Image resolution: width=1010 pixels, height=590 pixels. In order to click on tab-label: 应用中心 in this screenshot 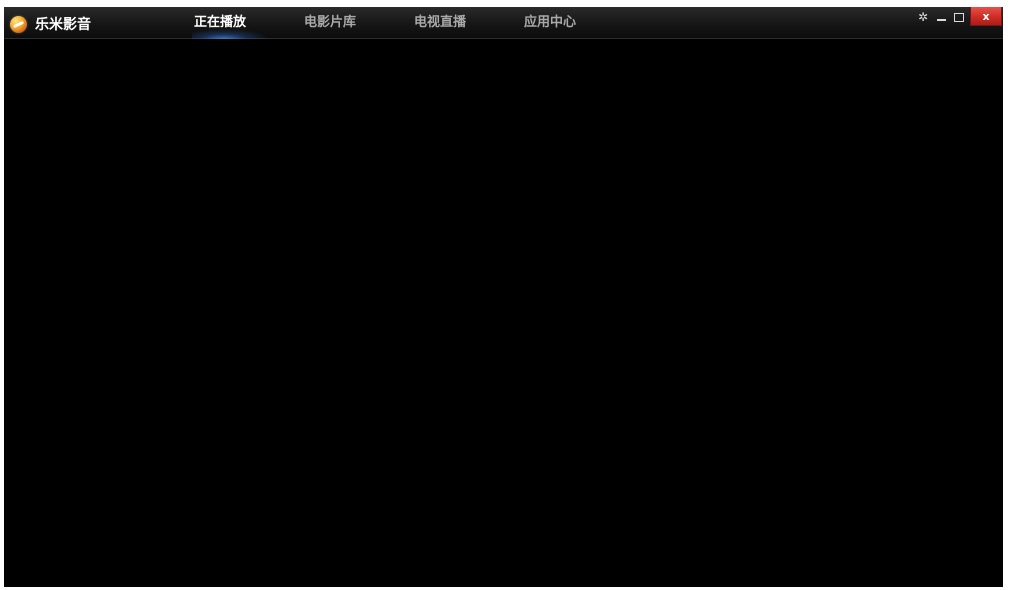, I will do `click(550, 22)`.